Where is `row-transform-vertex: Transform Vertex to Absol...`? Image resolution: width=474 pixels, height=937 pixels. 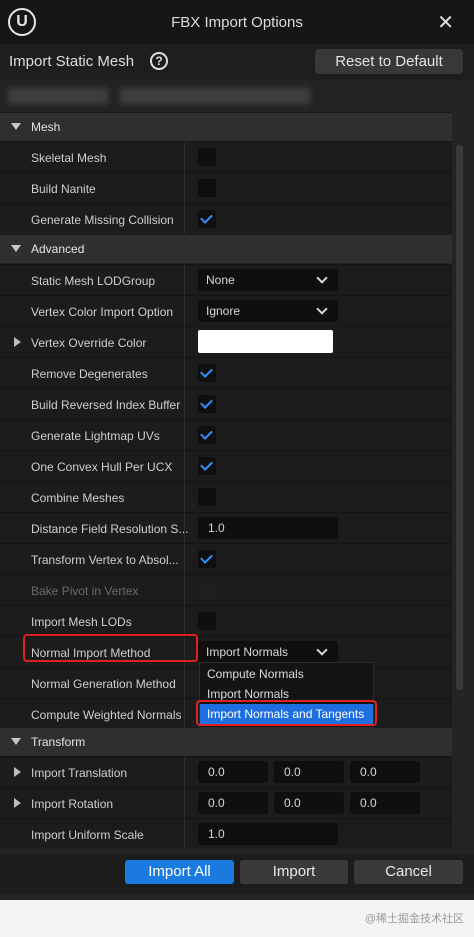 row-transform-vertex: Transform Vertex to Absol... is located at coordinates (226, 558).